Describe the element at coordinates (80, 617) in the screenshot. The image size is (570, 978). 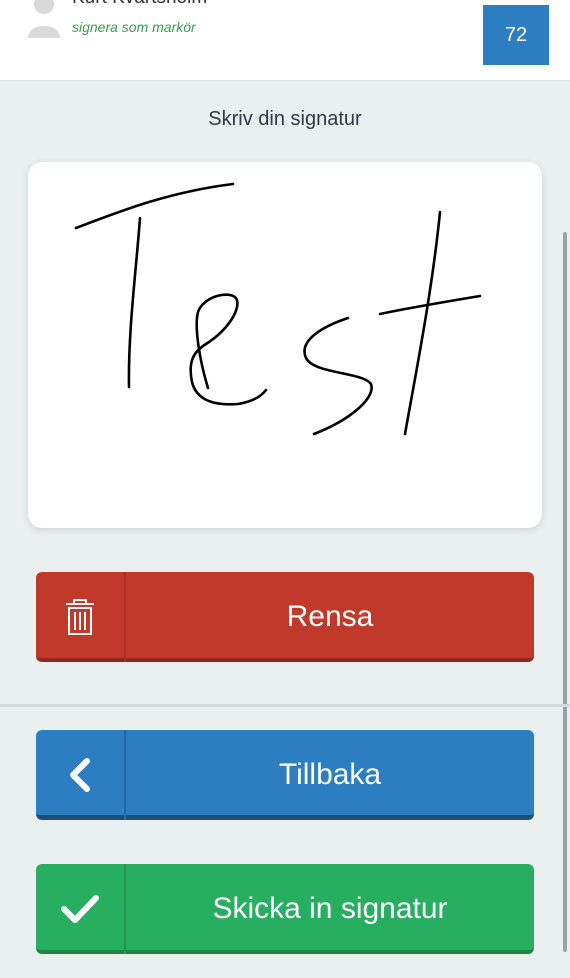
I see `trash-icon` at that location.